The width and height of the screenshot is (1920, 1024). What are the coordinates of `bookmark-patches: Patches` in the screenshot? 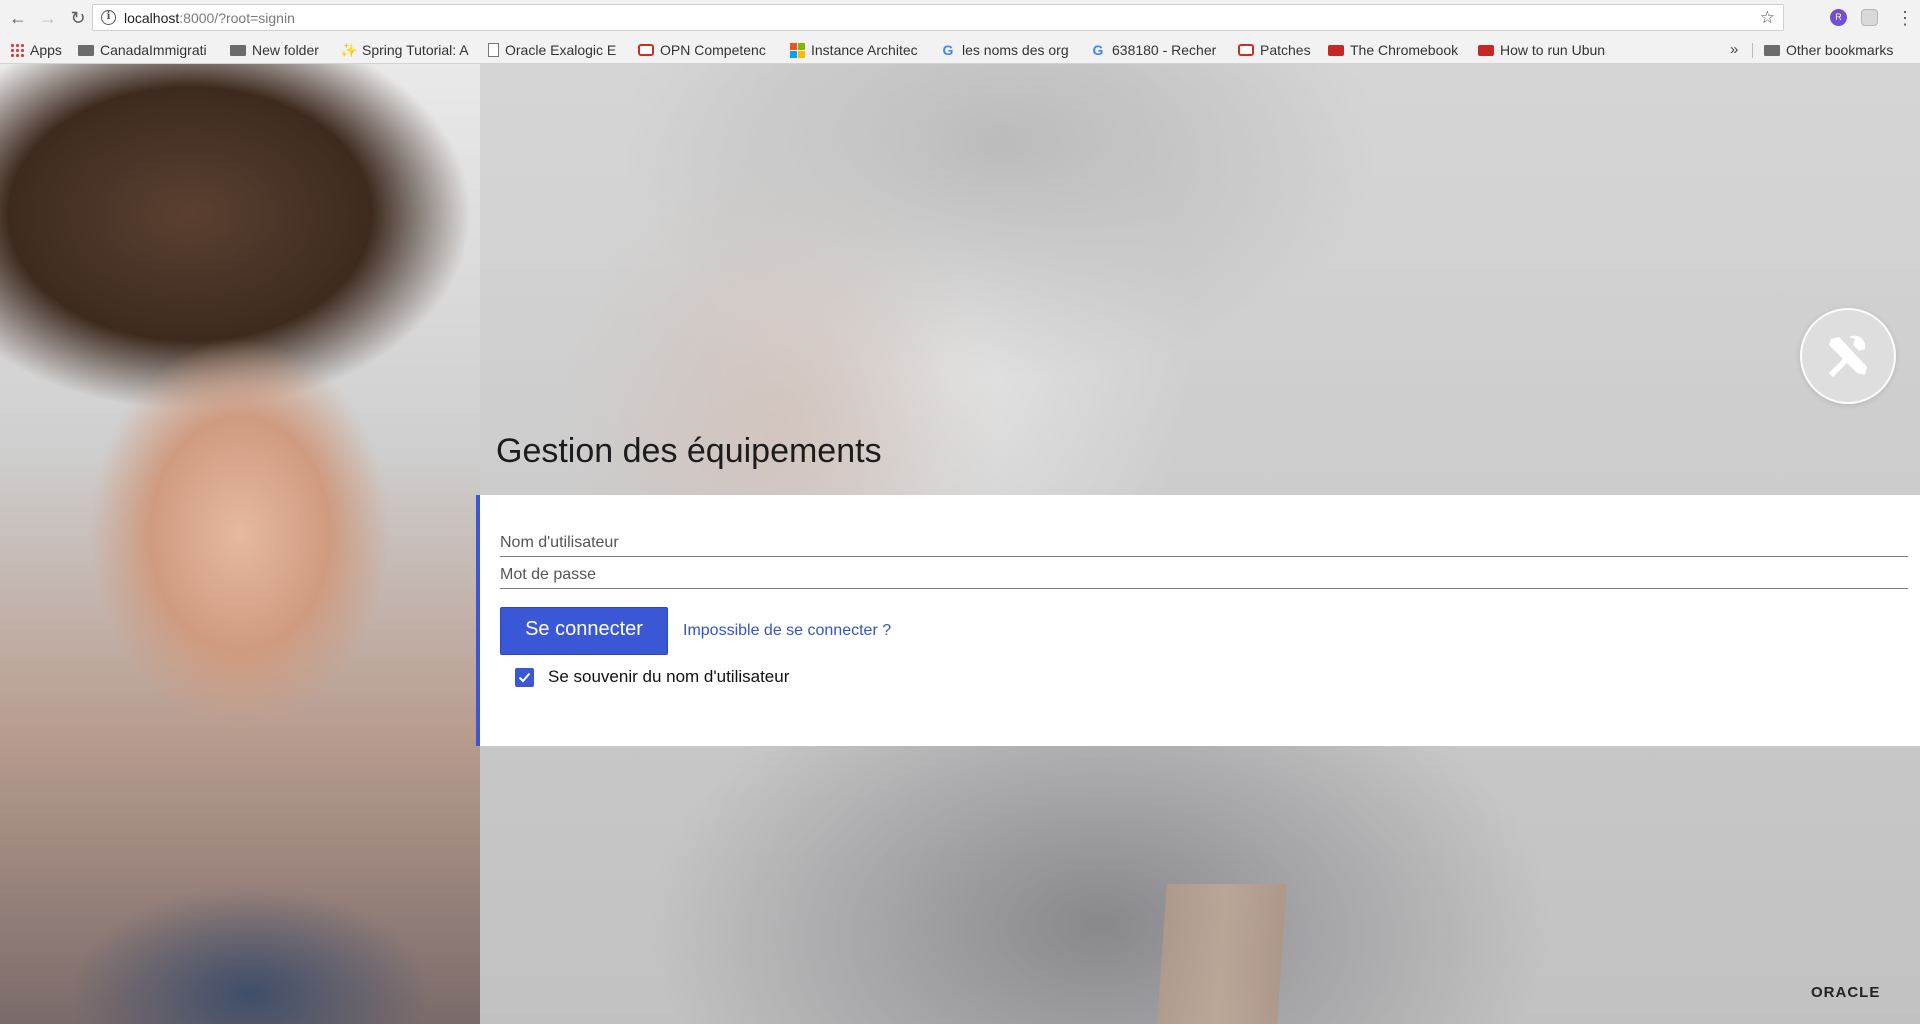 It's located at (1274, 50).